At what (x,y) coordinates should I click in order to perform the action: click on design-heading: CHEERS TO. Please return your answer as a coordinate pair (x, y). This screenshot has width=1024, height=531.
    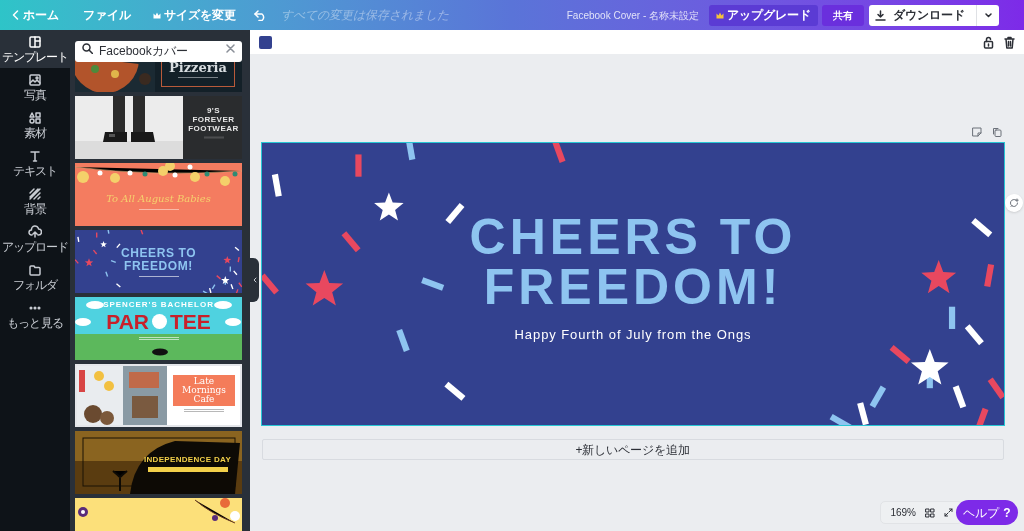
    Looking at the image, I should click on (633, 237).